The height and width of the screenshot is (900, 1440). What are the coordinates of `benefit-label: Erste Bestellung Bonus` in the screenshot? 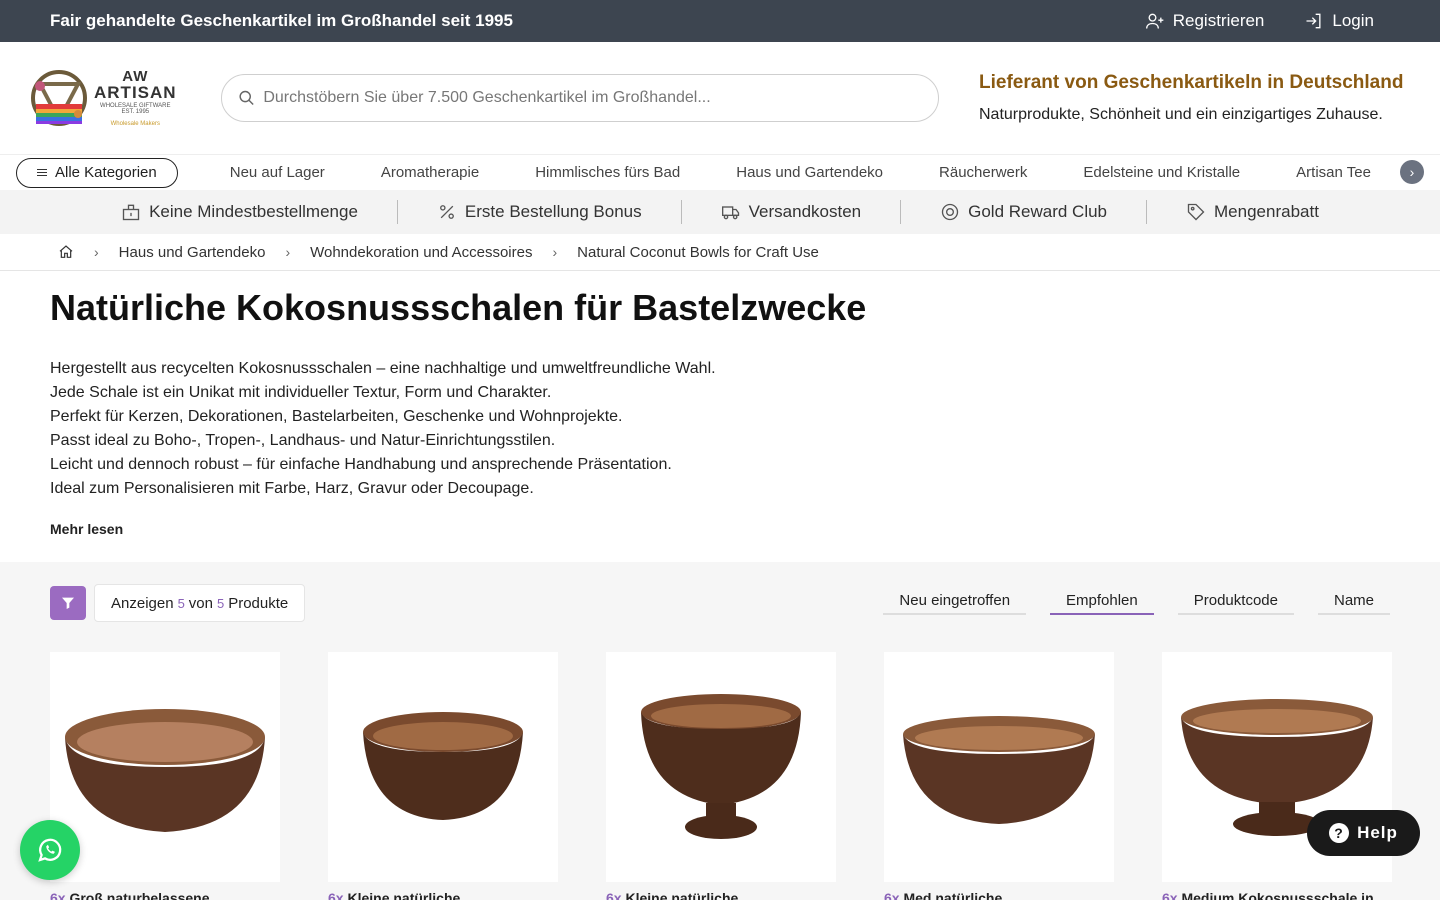 It's located at (553, 211).